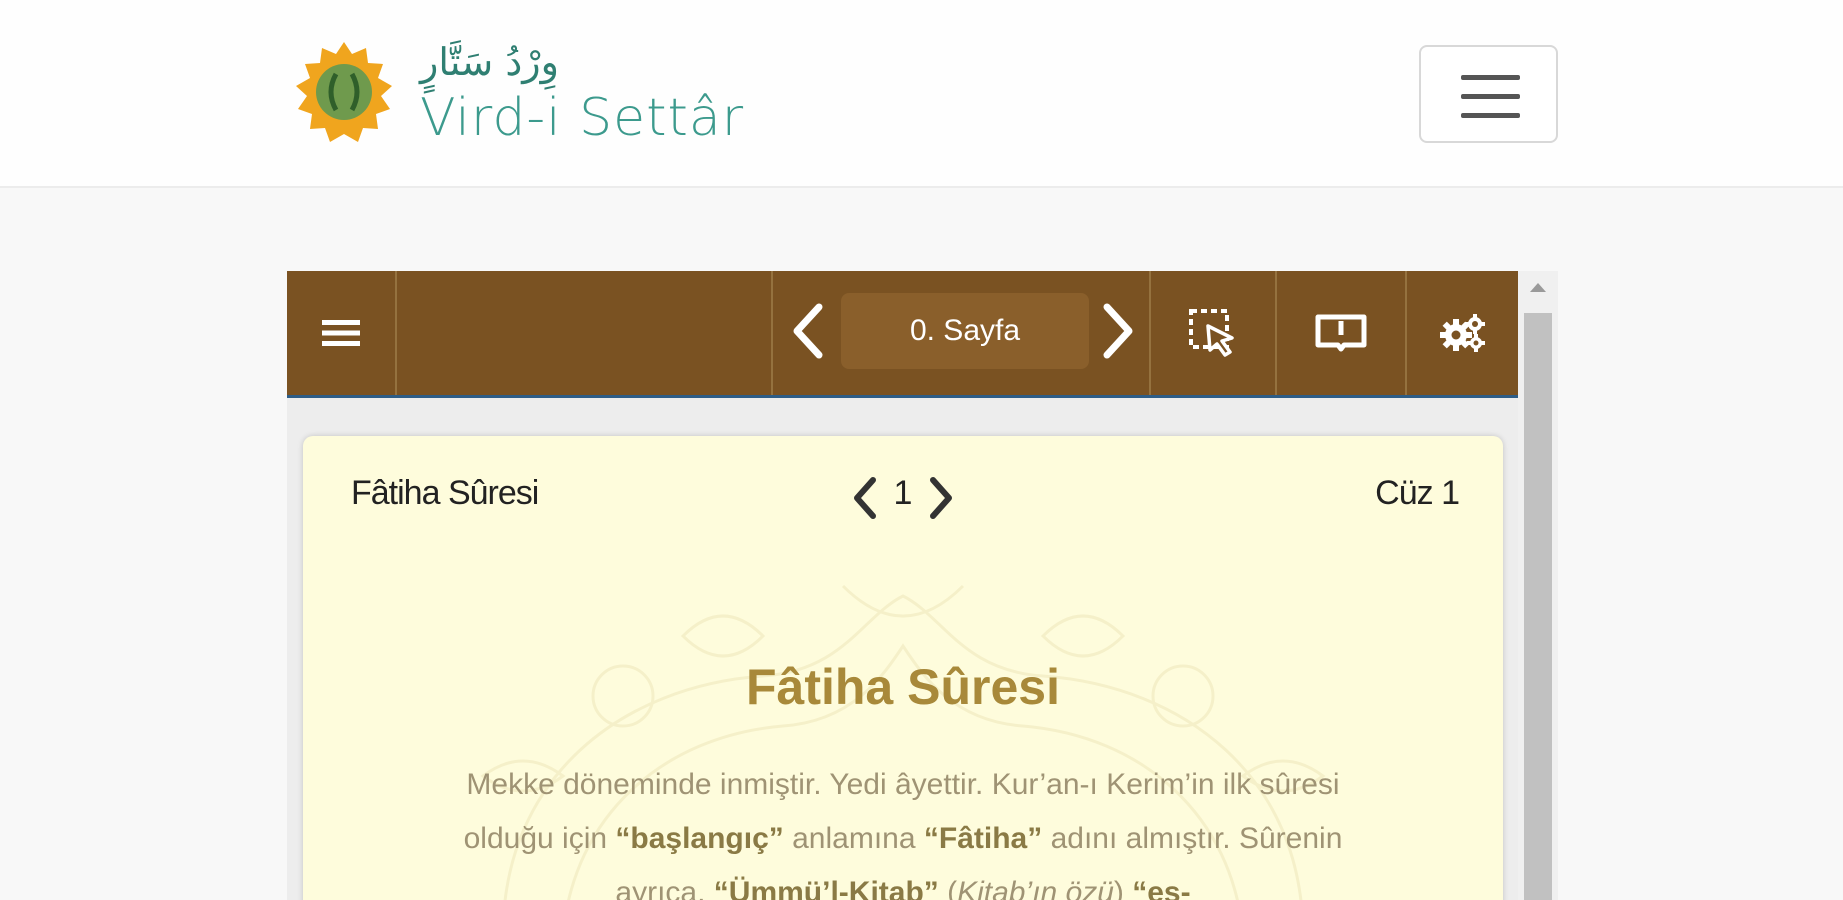 The width and height of the screenshot is (1843, 900). Describe the element at coordinates (1161, 888) in the screenshot. I see `intro-bold-segment: “es-` at that location.